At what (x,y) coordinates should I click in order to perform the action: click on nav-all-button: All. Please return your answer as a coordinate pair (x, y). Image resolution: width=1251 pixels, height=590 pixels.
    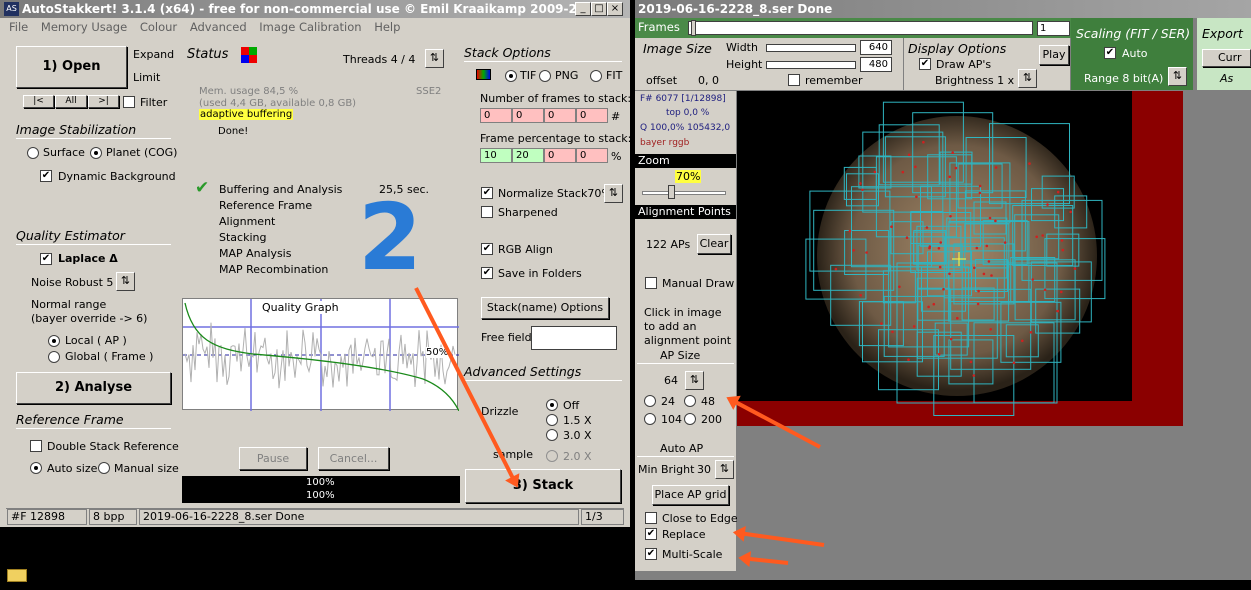
    Looking at the image, I should click on (71, 101).